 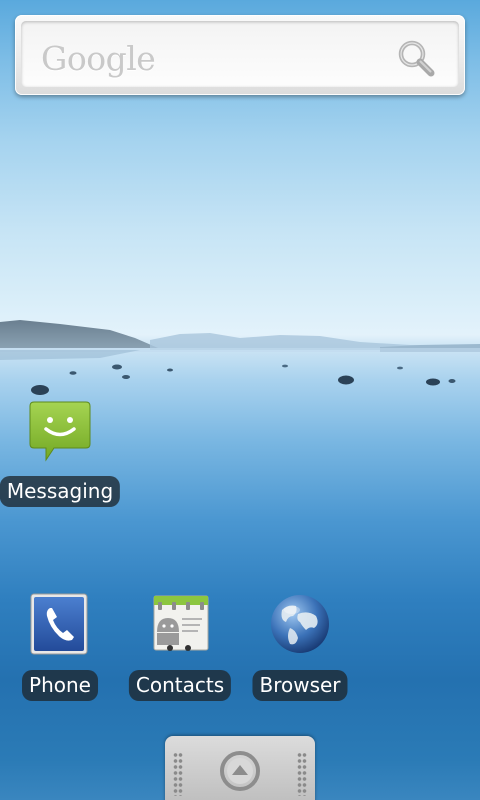 What do you see at coordinates (181, 623) in the screenshot?
I see `contacts-icon` at bounding box center [181, 623].